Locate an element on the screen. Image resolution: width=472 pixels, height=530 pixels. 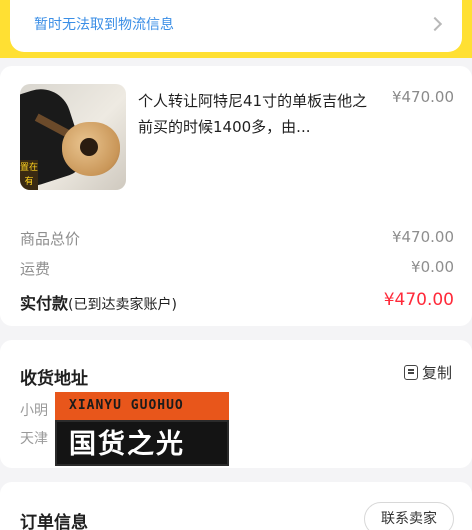
product-thumbnail: 置在有 is located at coordinates (73, 137).